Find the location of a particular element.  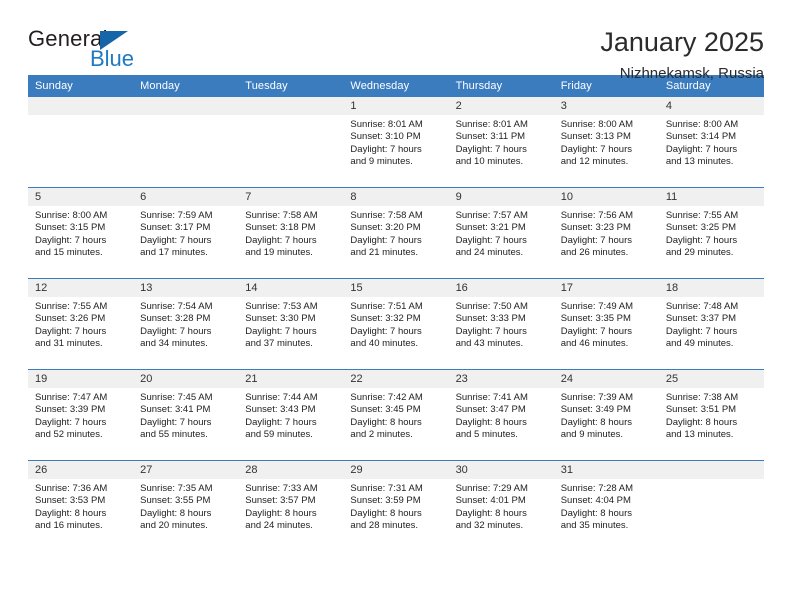

day-number: 31 is located at coordinates (606, 470).